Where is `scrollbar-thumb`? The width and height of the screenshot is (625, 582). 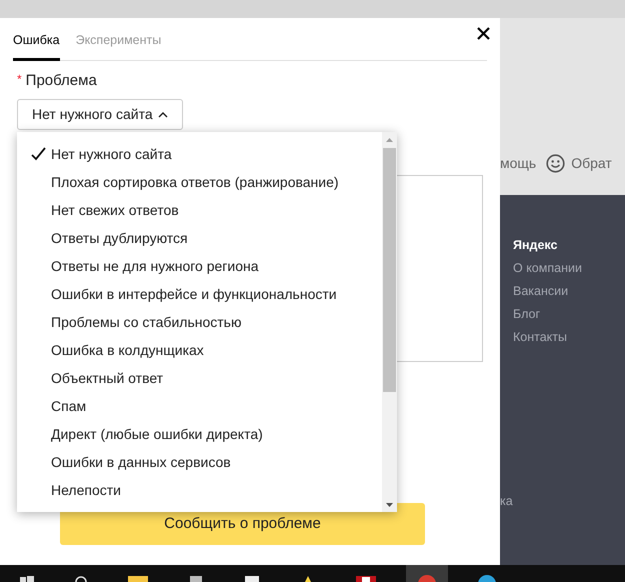
scrollbar-thumb is located at coordinates (389, 270).